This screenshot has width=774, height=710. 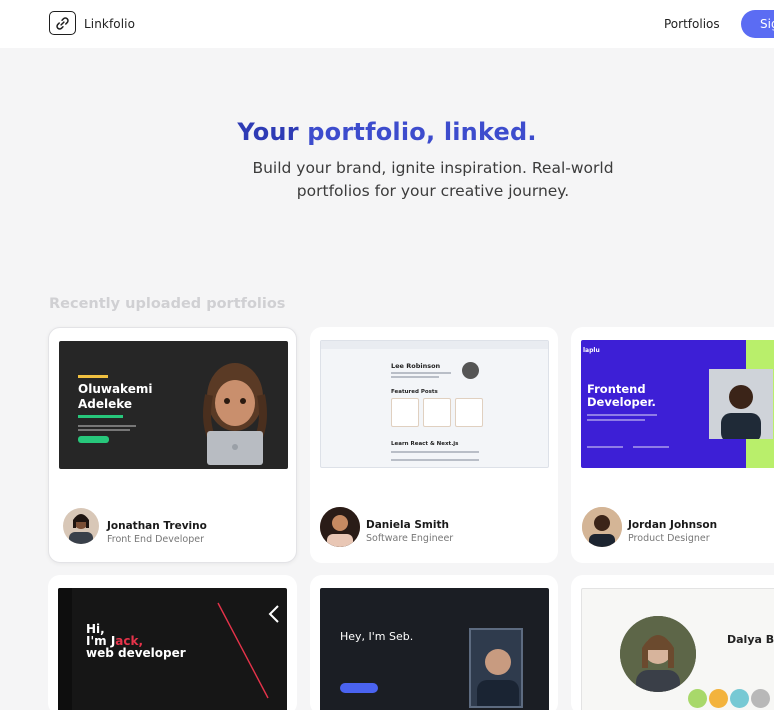 I want to click on portfolio-preview: Hi, I'm Jack, web developer, so click(x=172, y=649).